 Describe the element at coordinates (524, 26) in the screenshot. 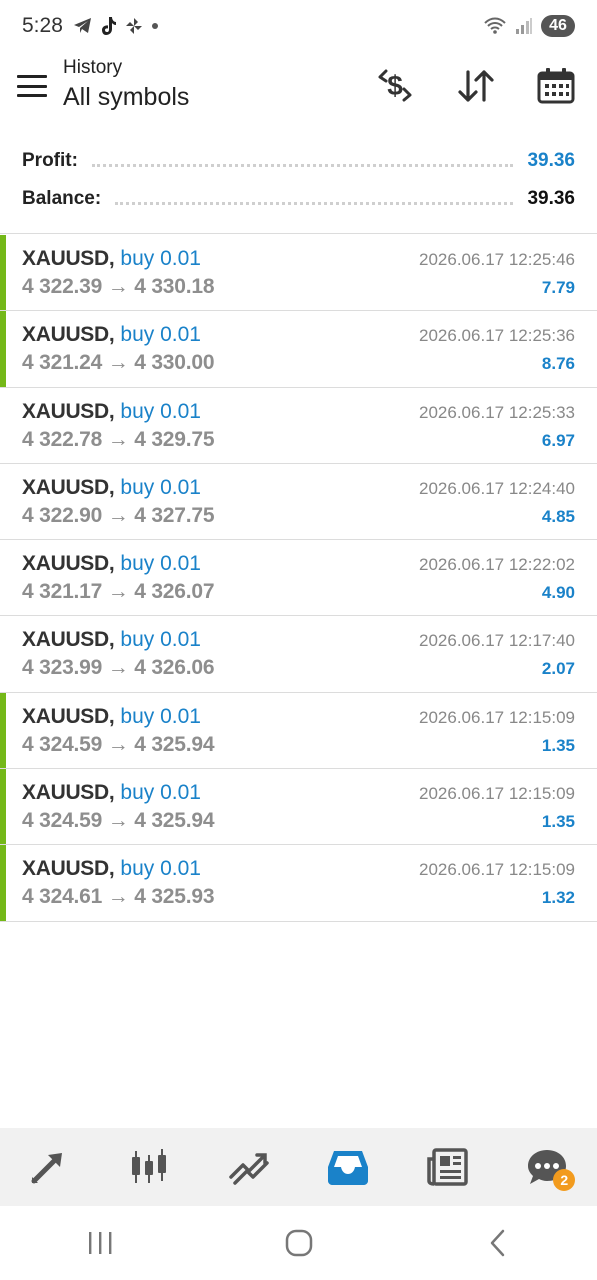

I see `signal-icon` at that location.